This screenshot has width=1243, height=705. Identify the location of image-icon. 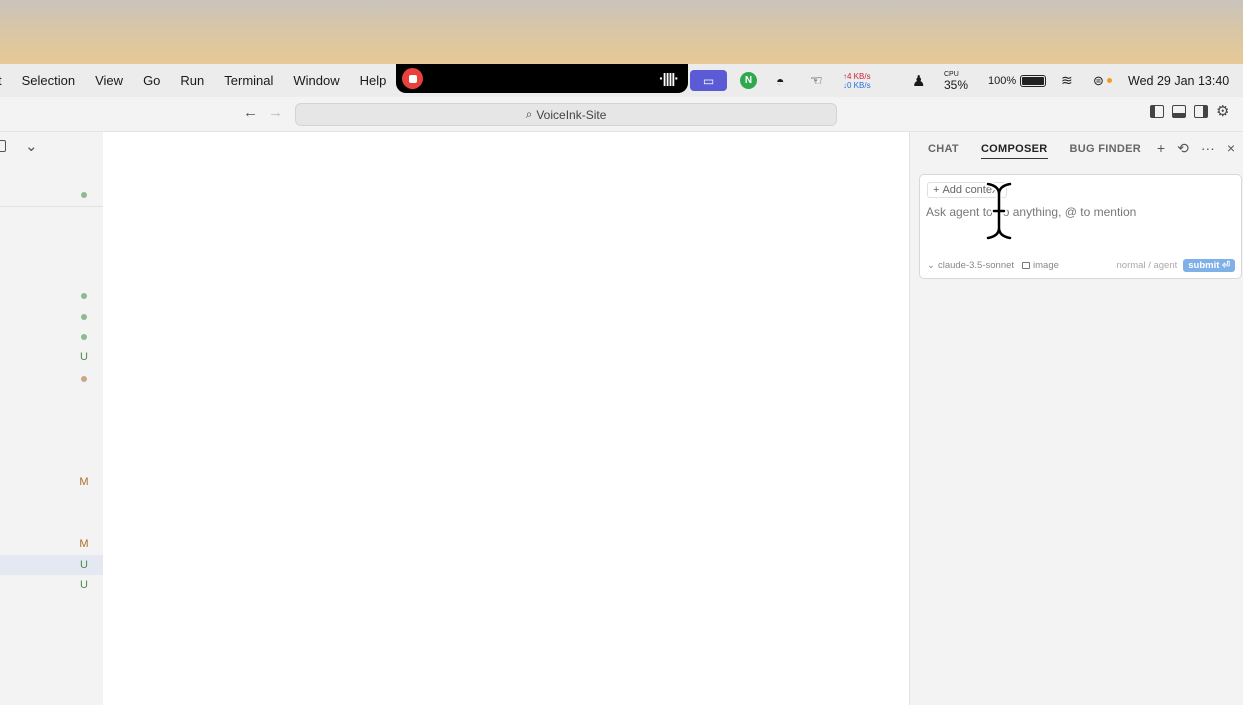
(1026, 265).